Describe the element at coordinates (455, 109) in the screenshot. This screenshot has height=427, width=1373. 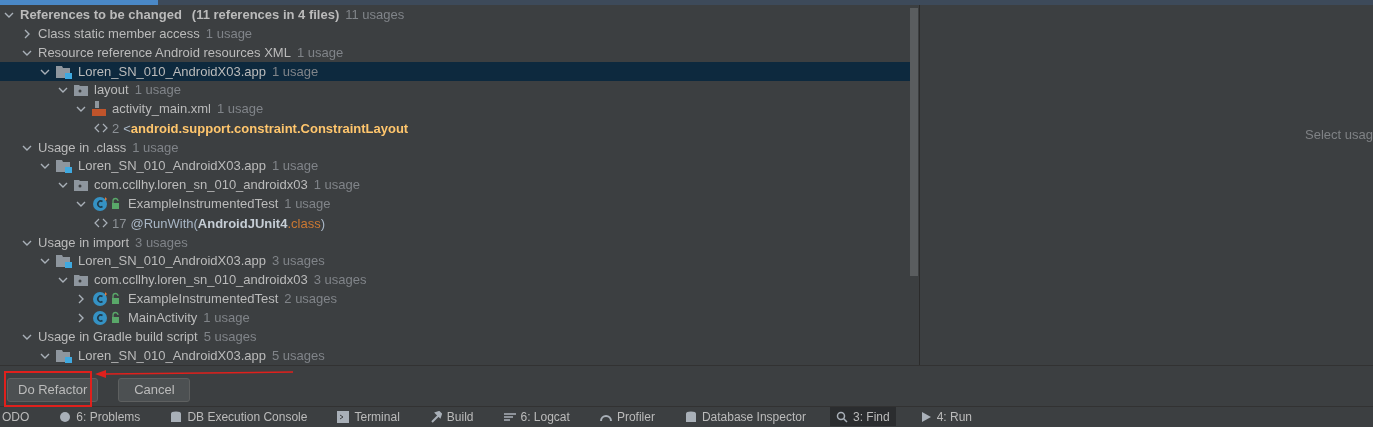
I see `tree-row: activity_main.xml 1 usage` at that location.